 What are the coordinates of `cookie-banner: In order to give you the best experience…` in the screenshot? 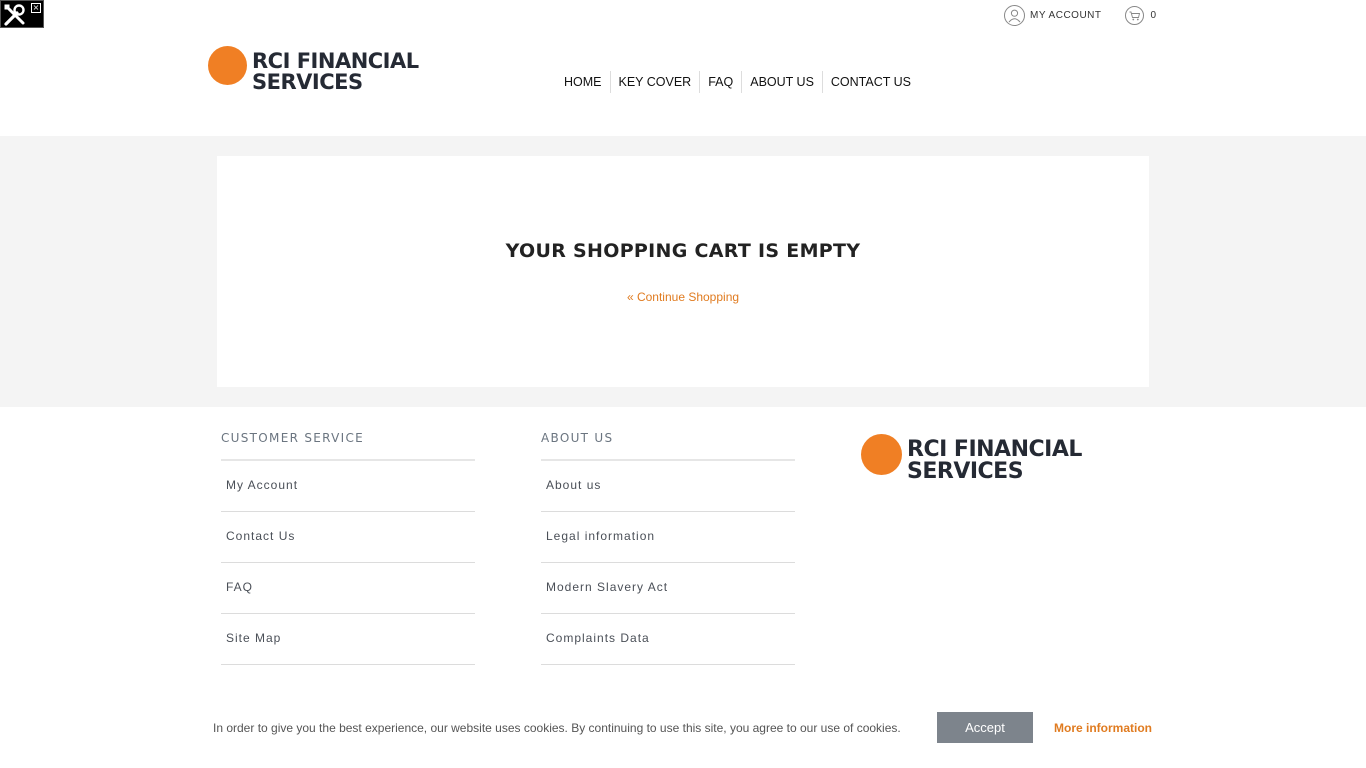 It's located at (683, 727).